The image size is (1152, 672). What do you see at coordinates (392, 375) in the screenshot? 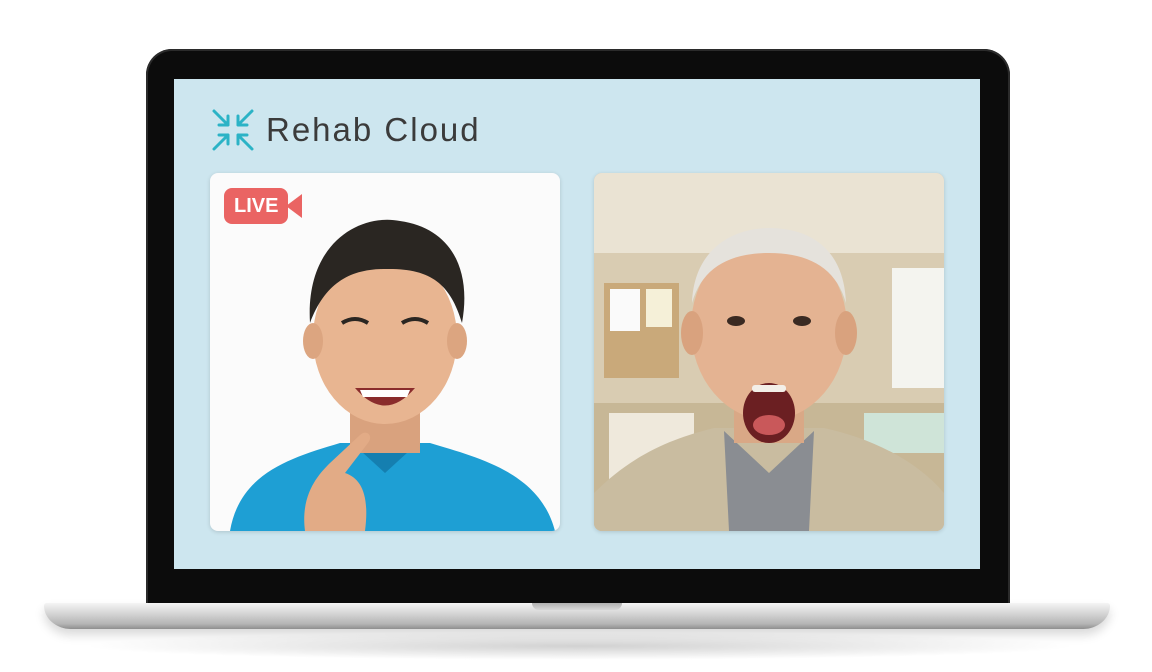
I see `therapist-video-frame` at bounding box center [392, 375].